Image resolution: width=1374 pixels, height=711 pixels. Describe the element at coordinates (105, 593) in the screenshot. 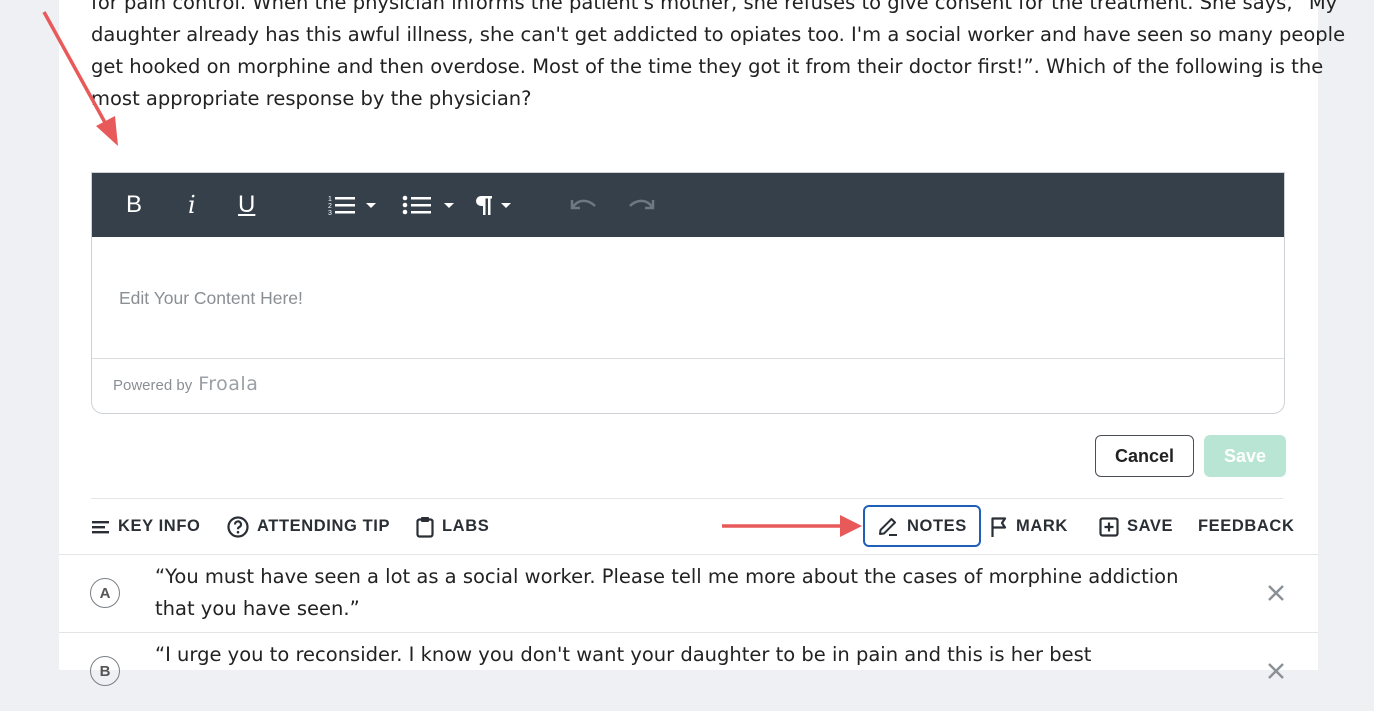

I see `option-letter-badge: A` at that location.